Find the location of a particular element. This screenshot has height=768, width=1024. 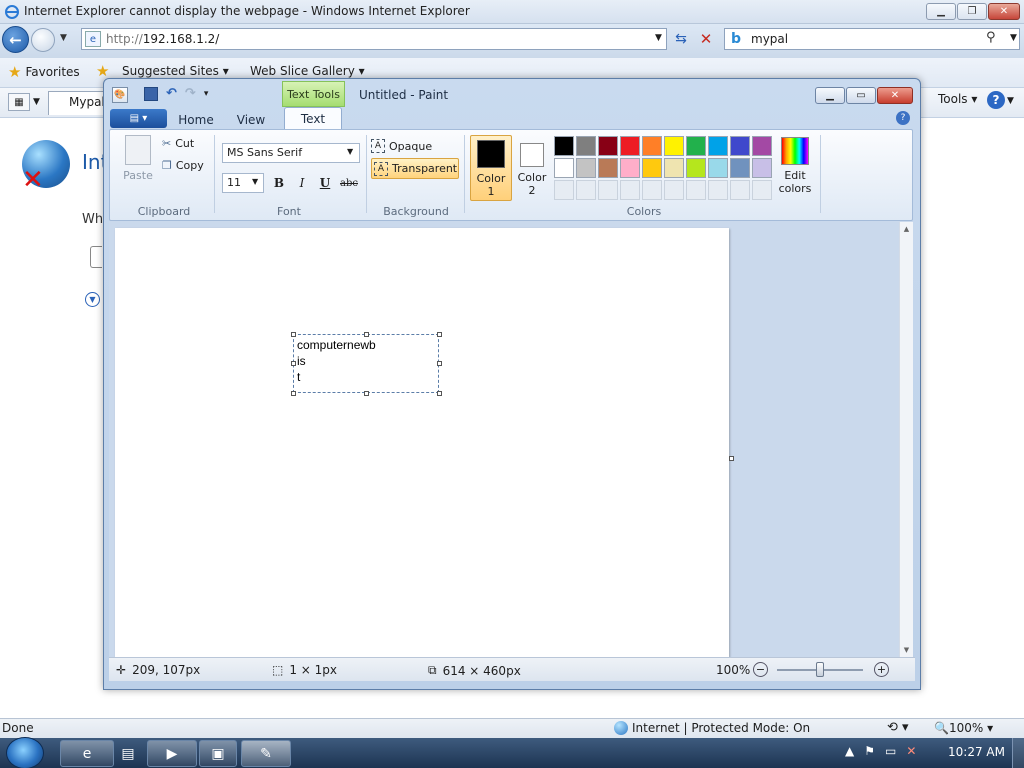

scroll-down-icon: ▼ is located at coordinates (906, 650).